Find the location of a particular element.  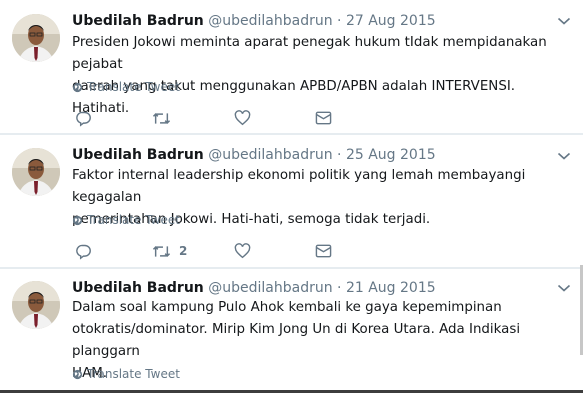

retweet-button is located at coordinates (165, 118).